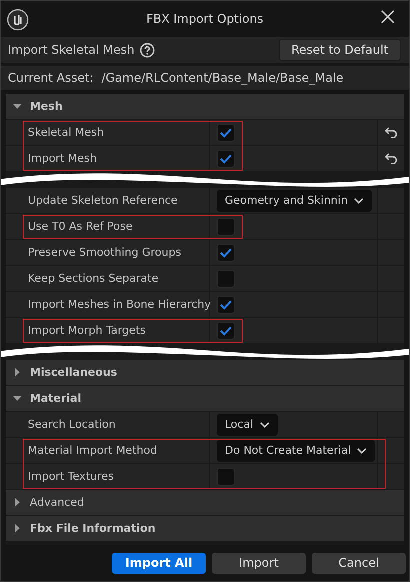 This screenshot has width=410, height=582. Describe the element at coordinates (93, 450) in the screenshot. I see `property-label: Material Import Method` at that location.